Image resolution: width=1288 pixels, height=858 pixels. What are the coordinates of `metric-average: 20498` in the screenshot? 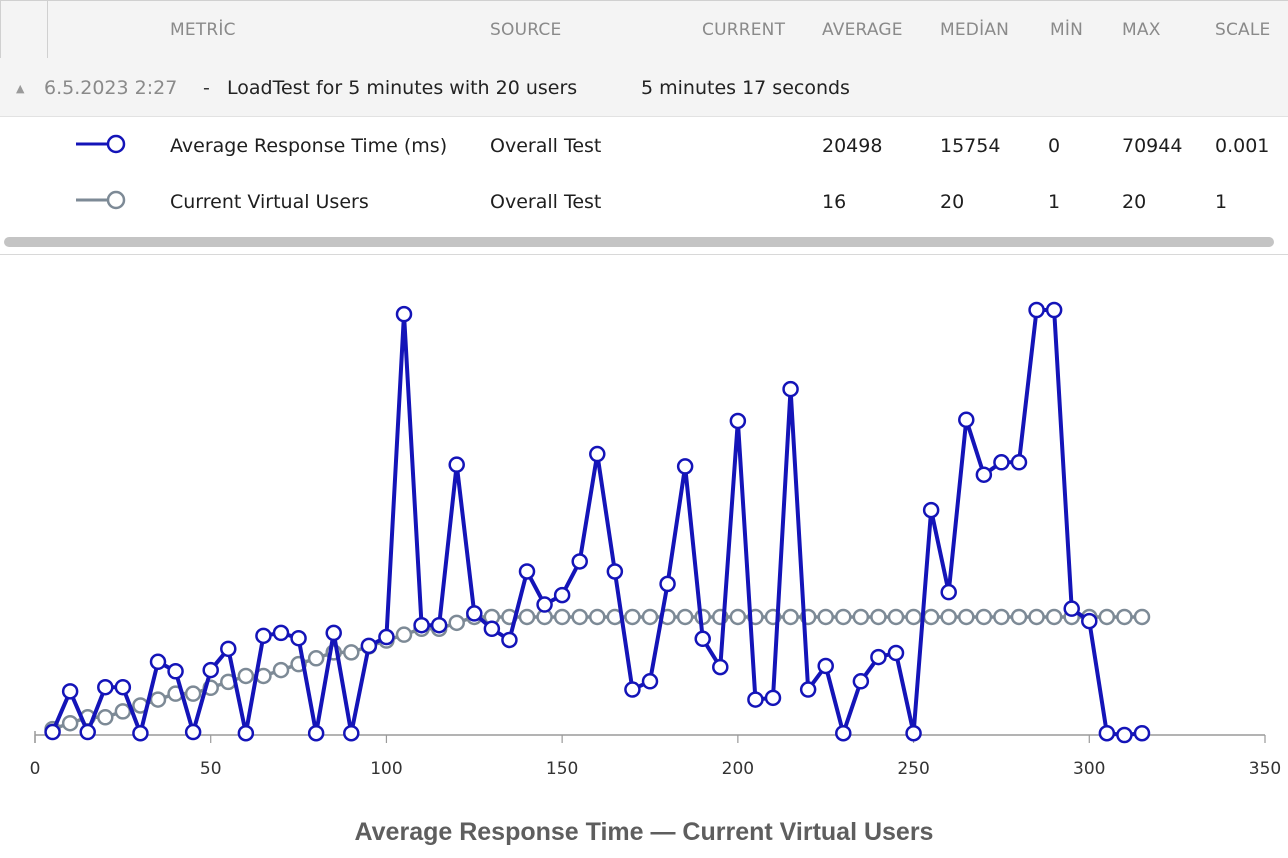 It's located at (852, 146).